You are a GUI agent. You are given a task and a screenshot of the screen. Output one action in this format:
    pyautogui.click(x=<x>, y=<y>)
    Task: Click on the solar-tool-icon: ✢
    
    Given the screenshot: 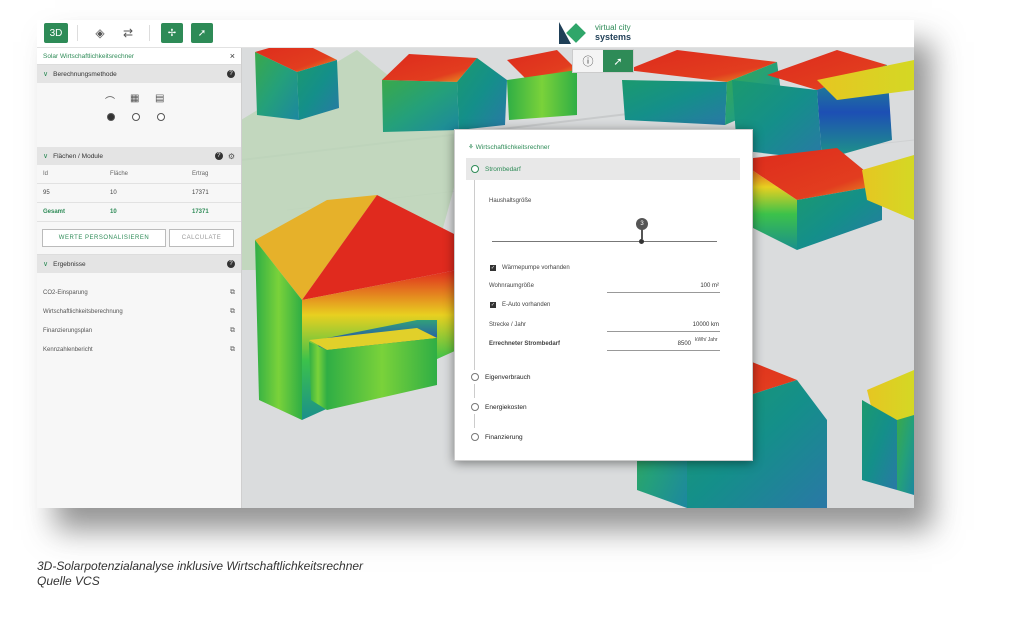 What is the action you would take?
    pyautogui.click(x=172, y=33)
    